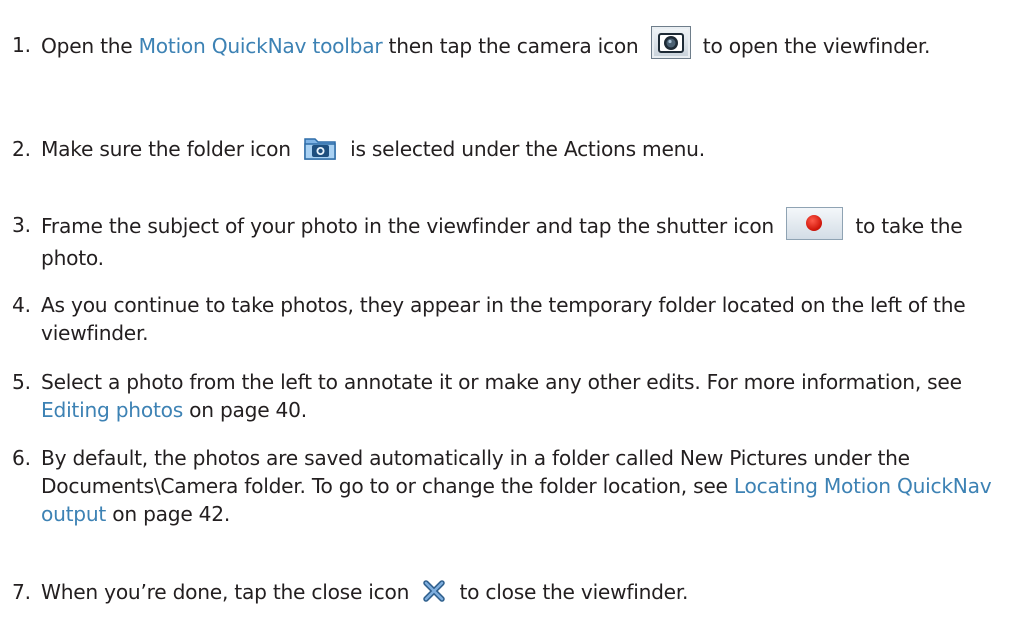 This screenshot has width=1026, height=624. What do you see at coordinates (815, 223) in the screenshot?
I see `shutter-record-icon` at bounding box center [815, 223].